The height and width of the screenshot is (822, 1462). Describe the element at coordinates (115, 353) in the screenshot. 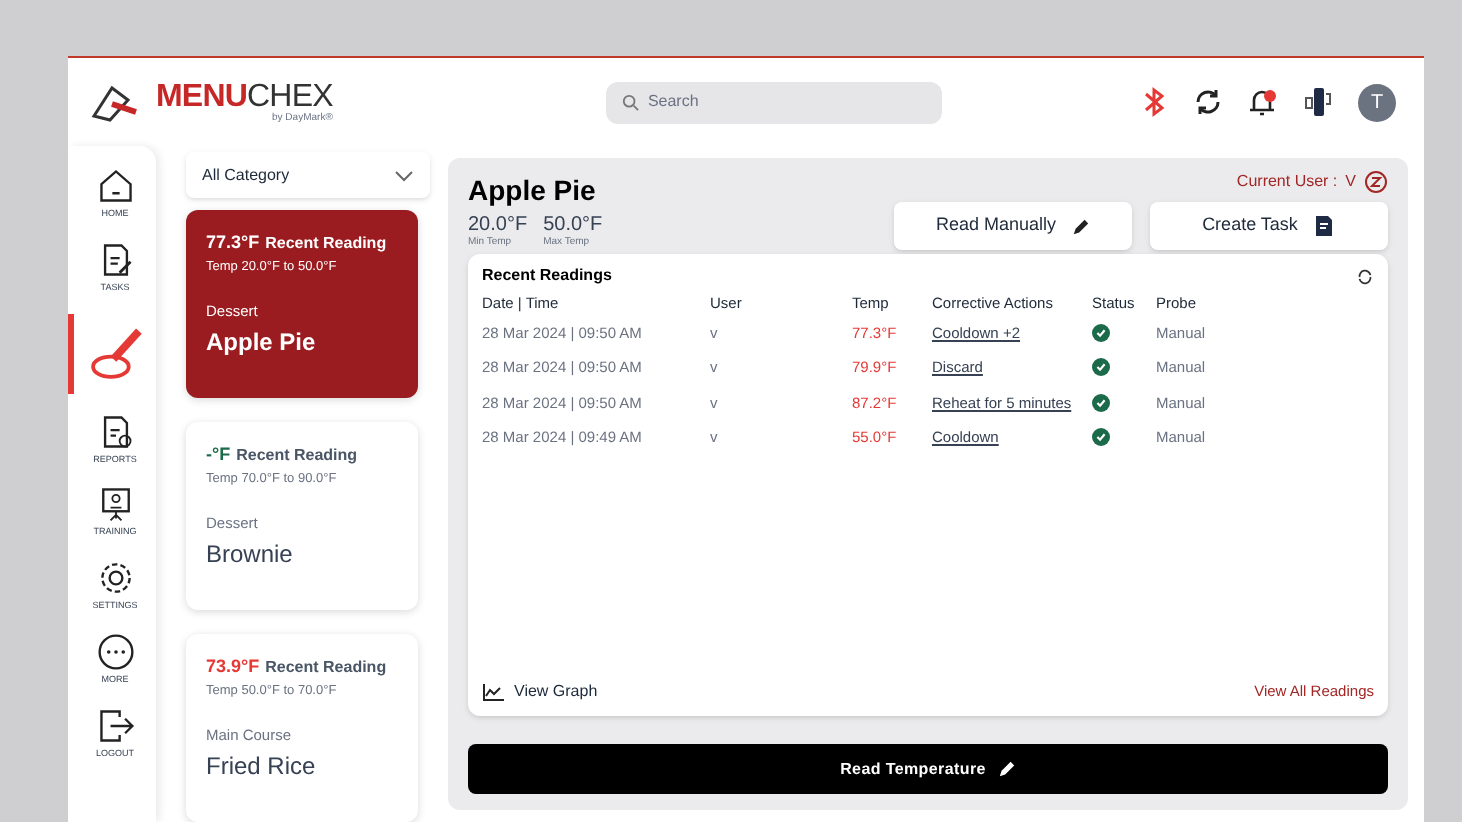

I see `thermometer-probe-icon` at that location.